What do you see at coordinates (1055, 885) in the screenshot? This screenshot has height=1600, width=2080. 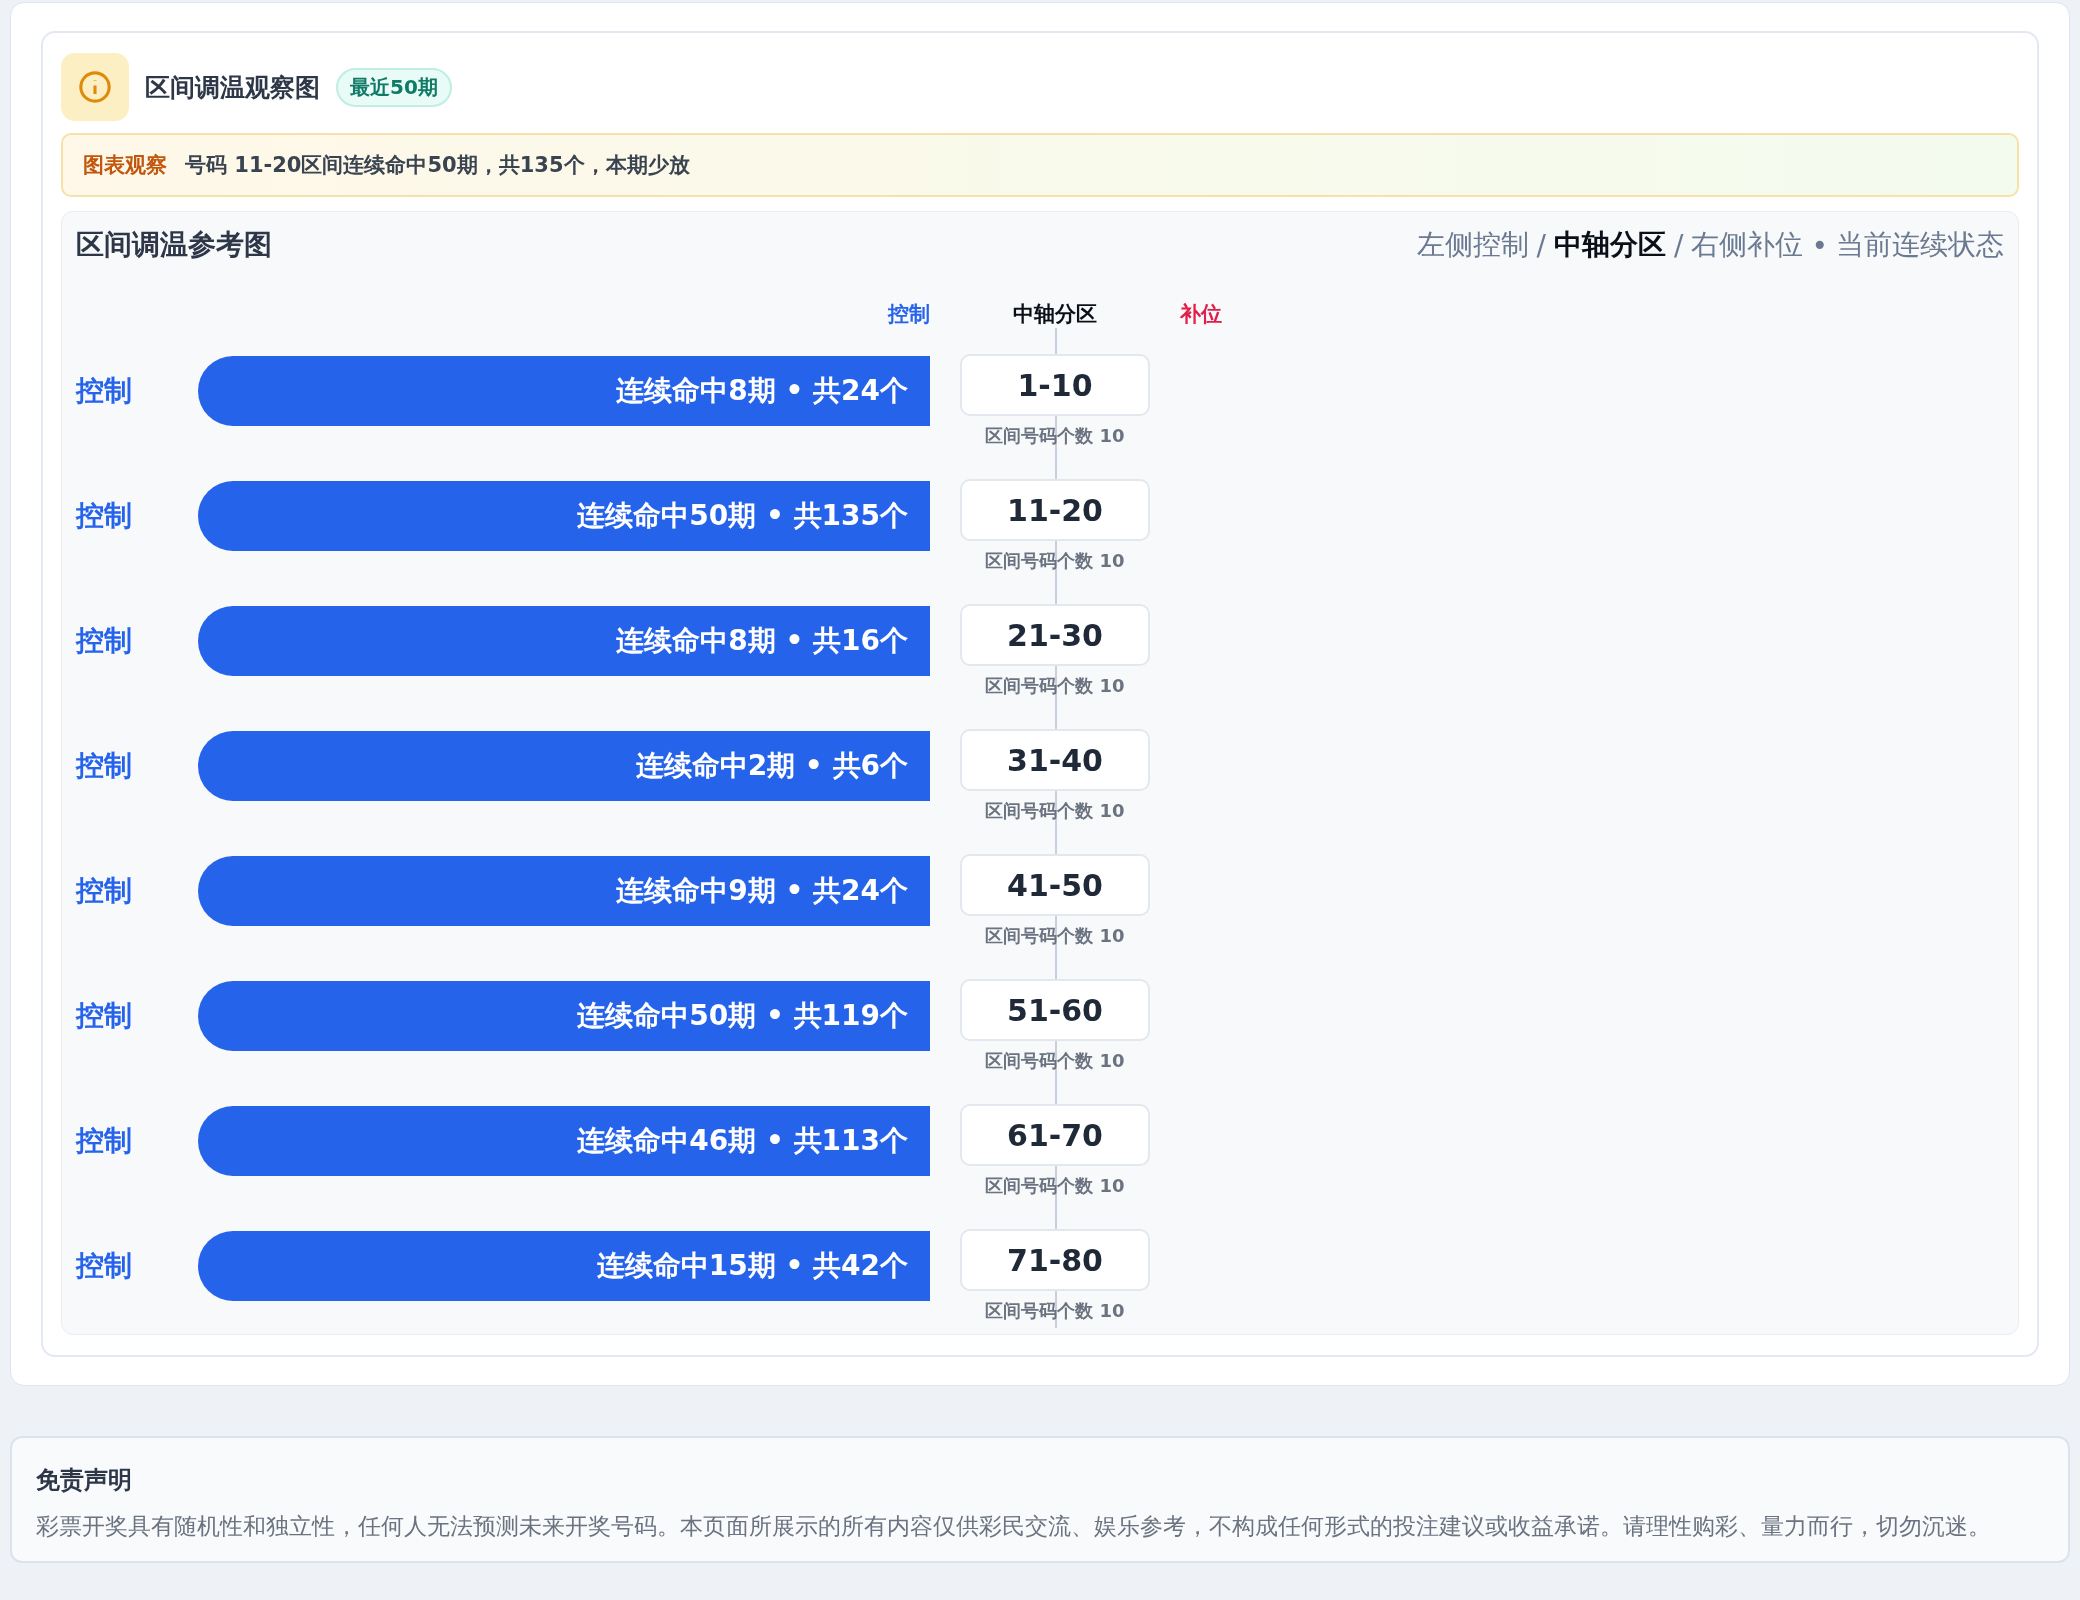 I see `range-box: 41-50` at bounding box center [1055, 885].